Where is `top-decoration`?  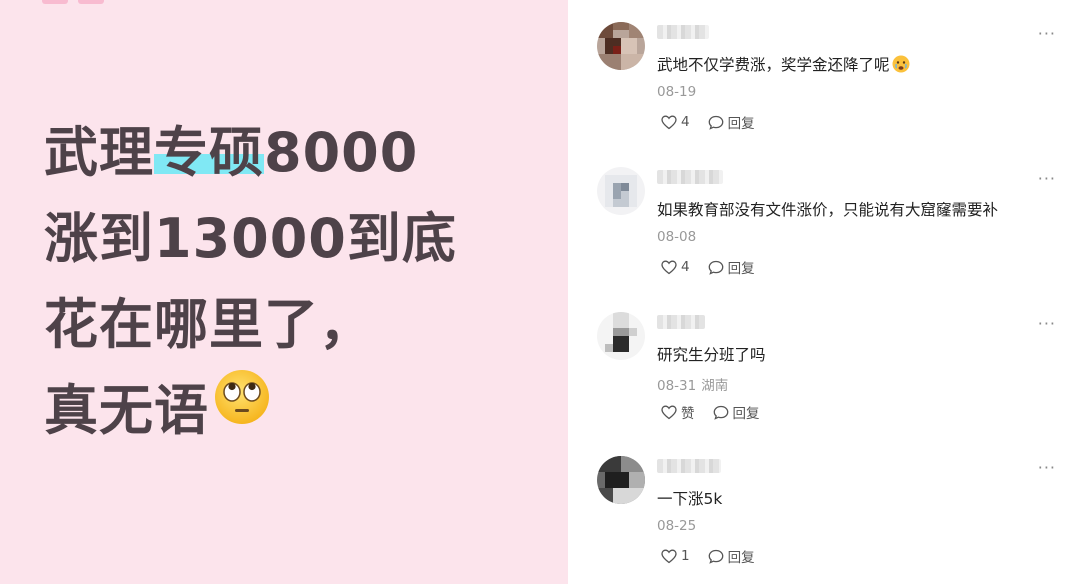 top-decoration is located at coordinates (73, 2).